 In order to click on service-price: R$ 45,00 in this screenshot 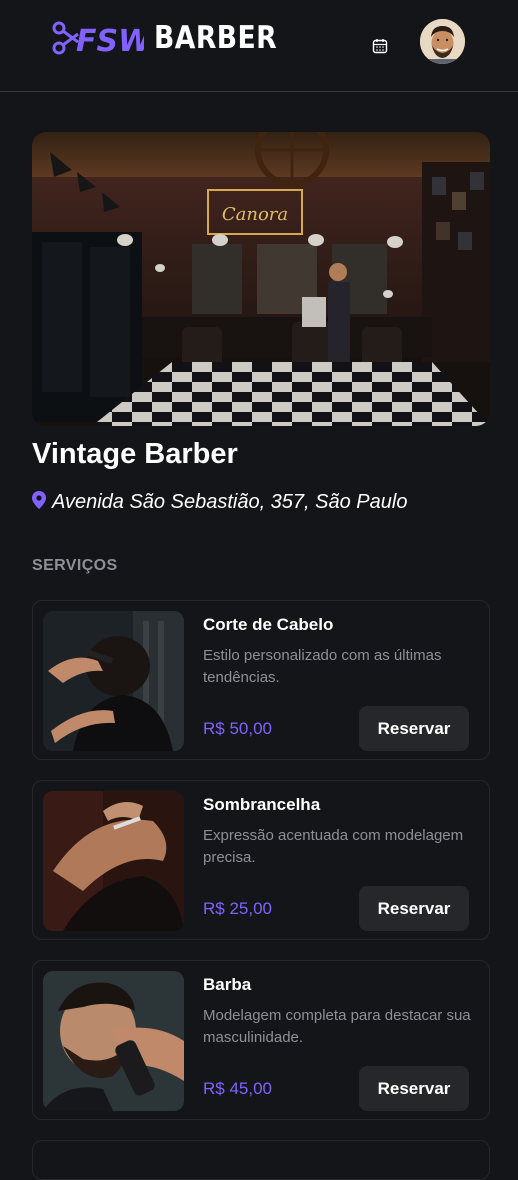, I will do `click(237, 1088)`.